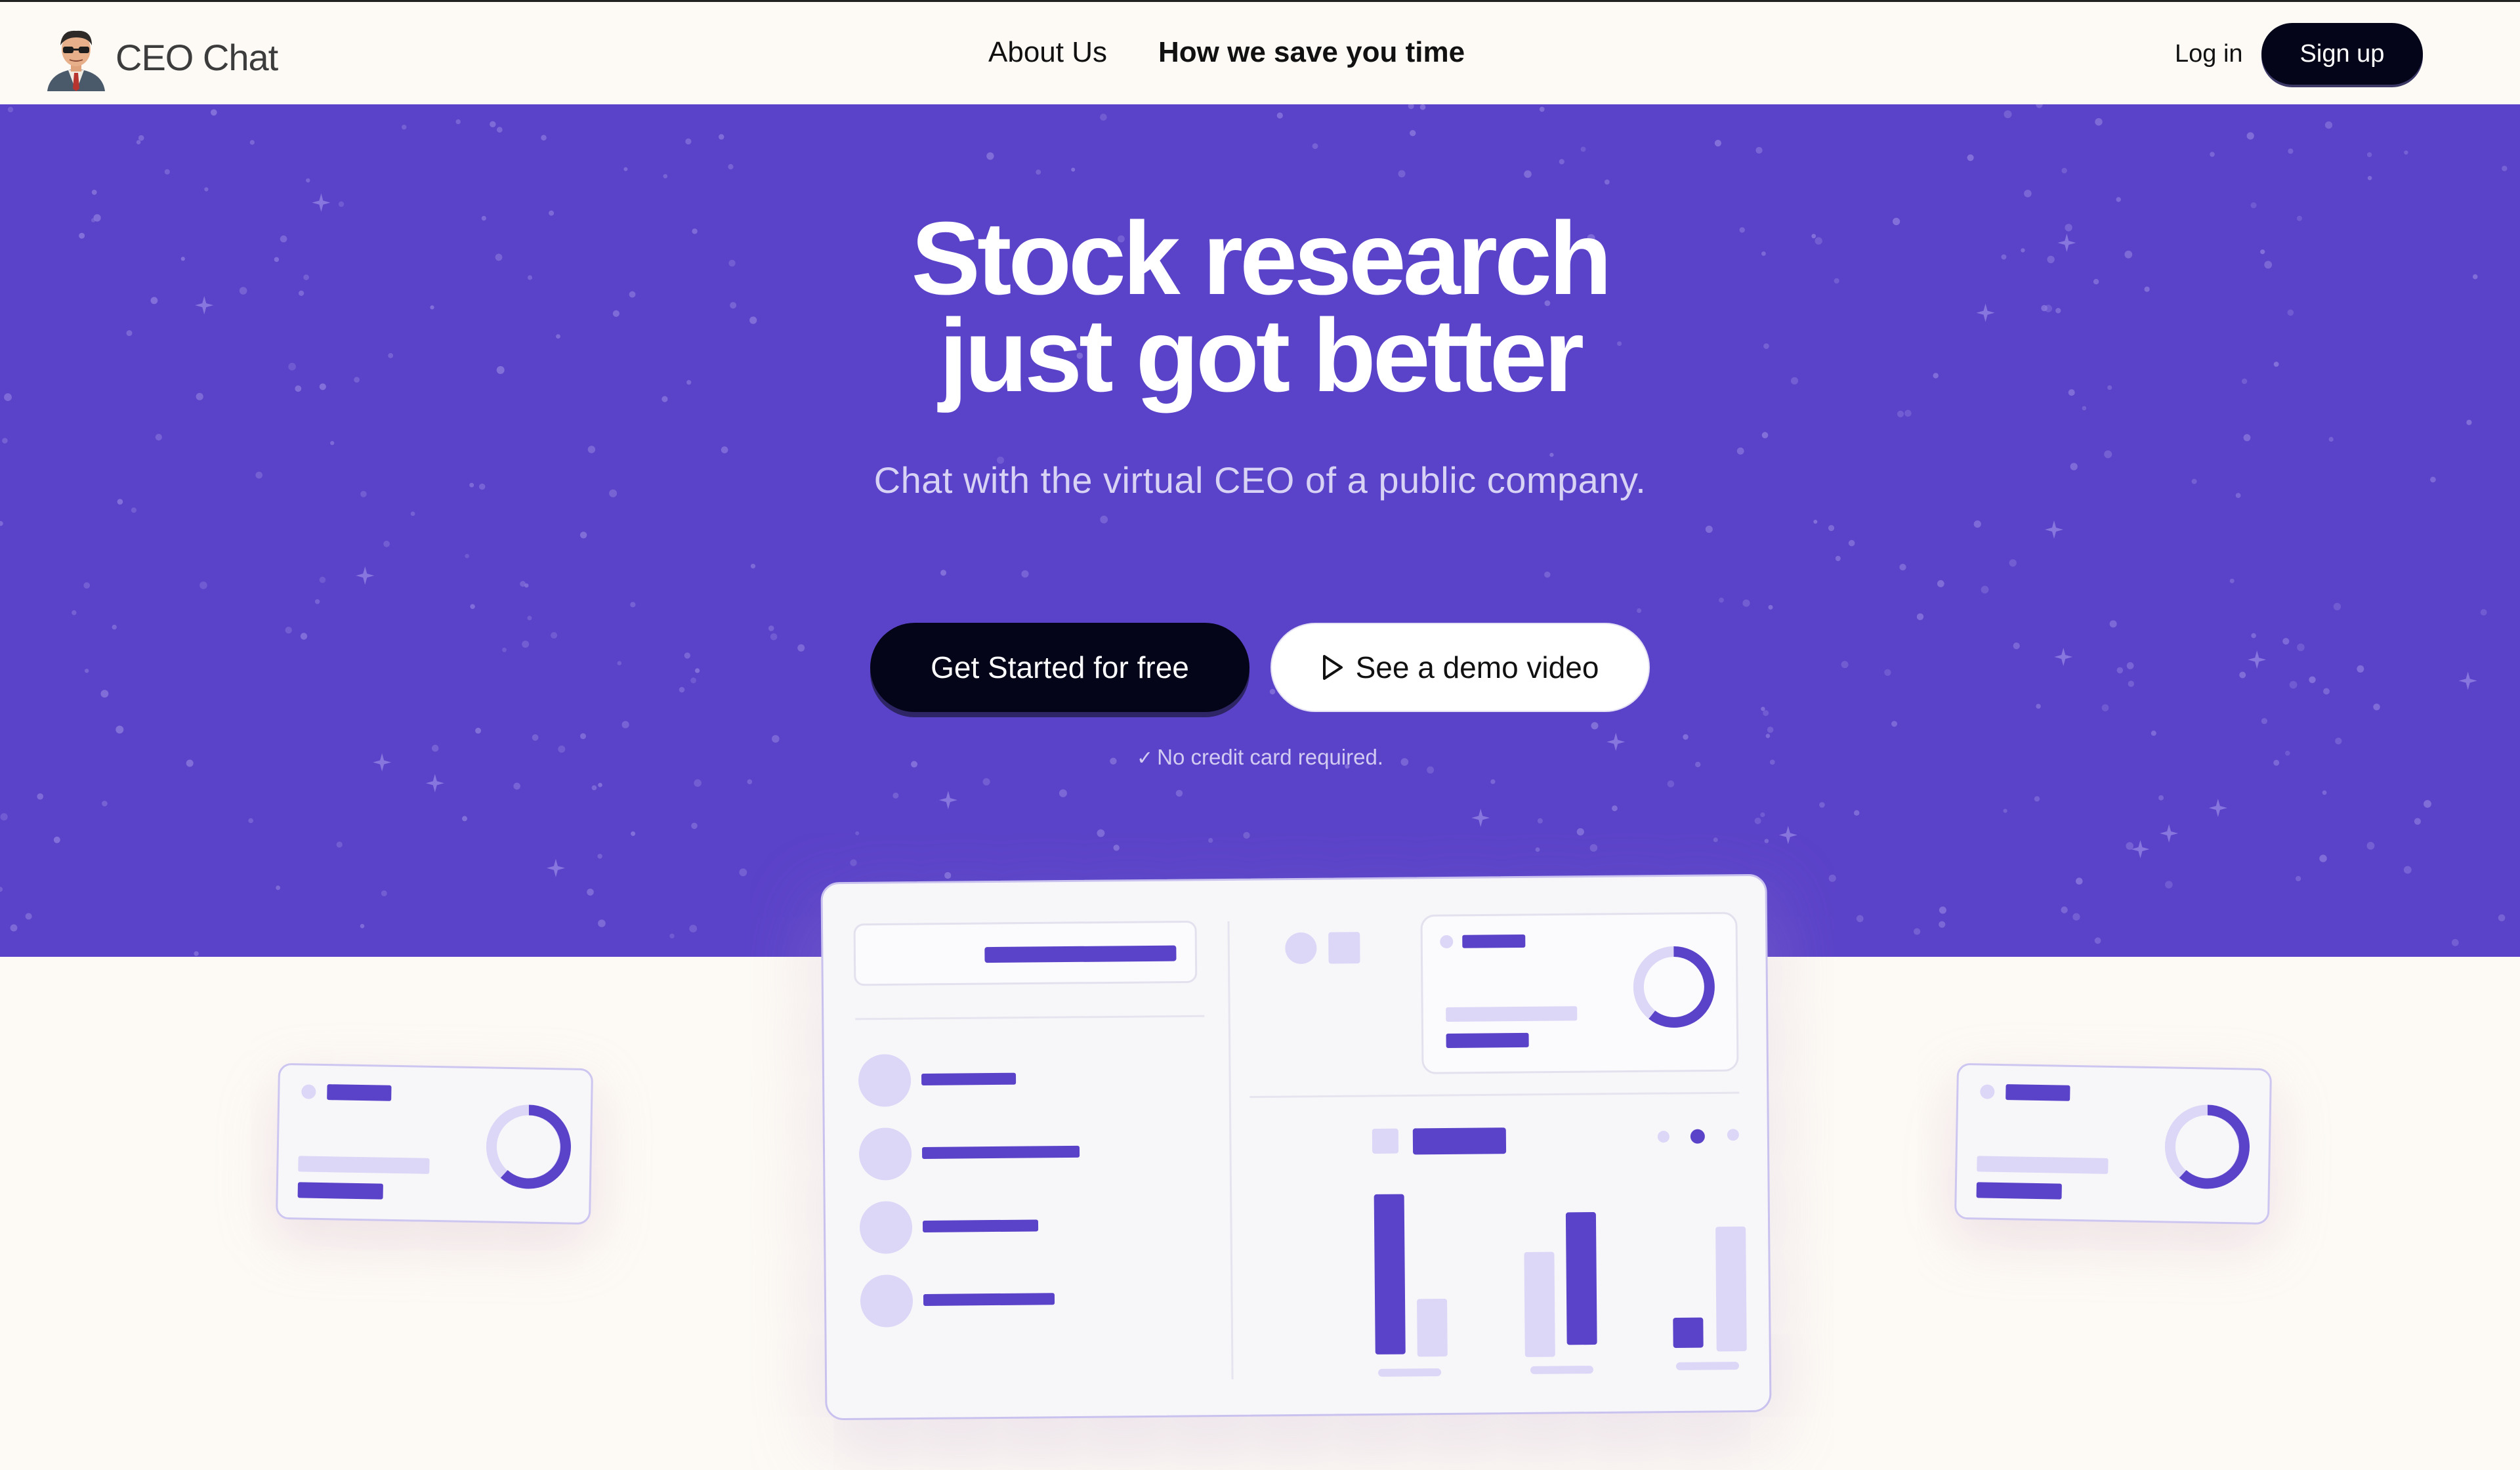  Describe the element at coordinates (197, 57) in the screenshot. I see `brand-name: CEO Chat` at that location.